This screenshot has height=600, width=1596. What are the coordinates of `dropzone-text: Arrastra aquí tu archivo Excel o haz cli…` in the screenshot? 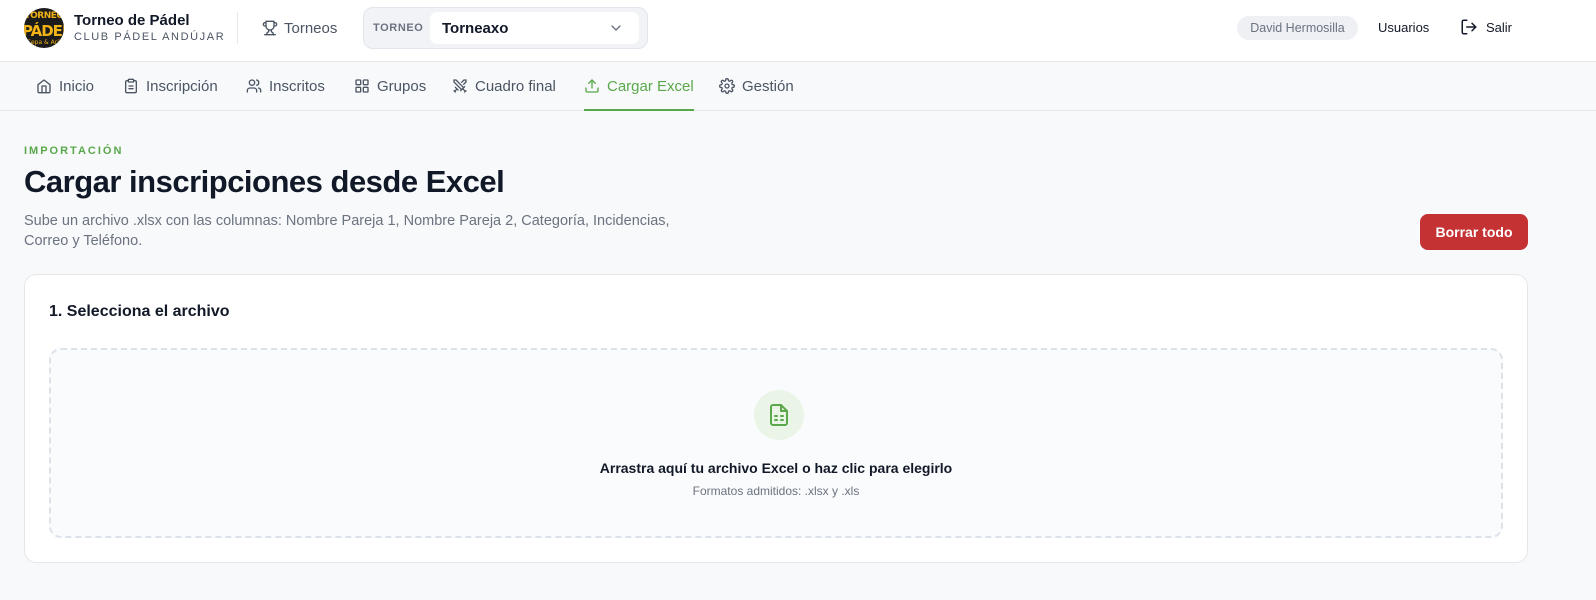 It's located at (776, 468).